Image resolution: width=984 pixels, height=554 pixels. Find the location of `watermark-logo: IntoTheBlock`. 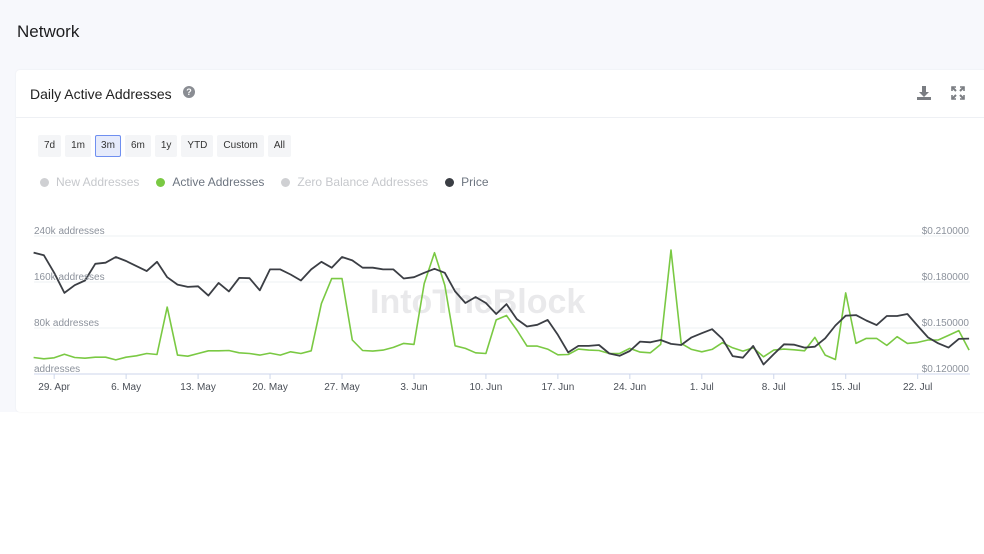

watermark-logo: IntoTheBlock is located at coordinates (477, 302).